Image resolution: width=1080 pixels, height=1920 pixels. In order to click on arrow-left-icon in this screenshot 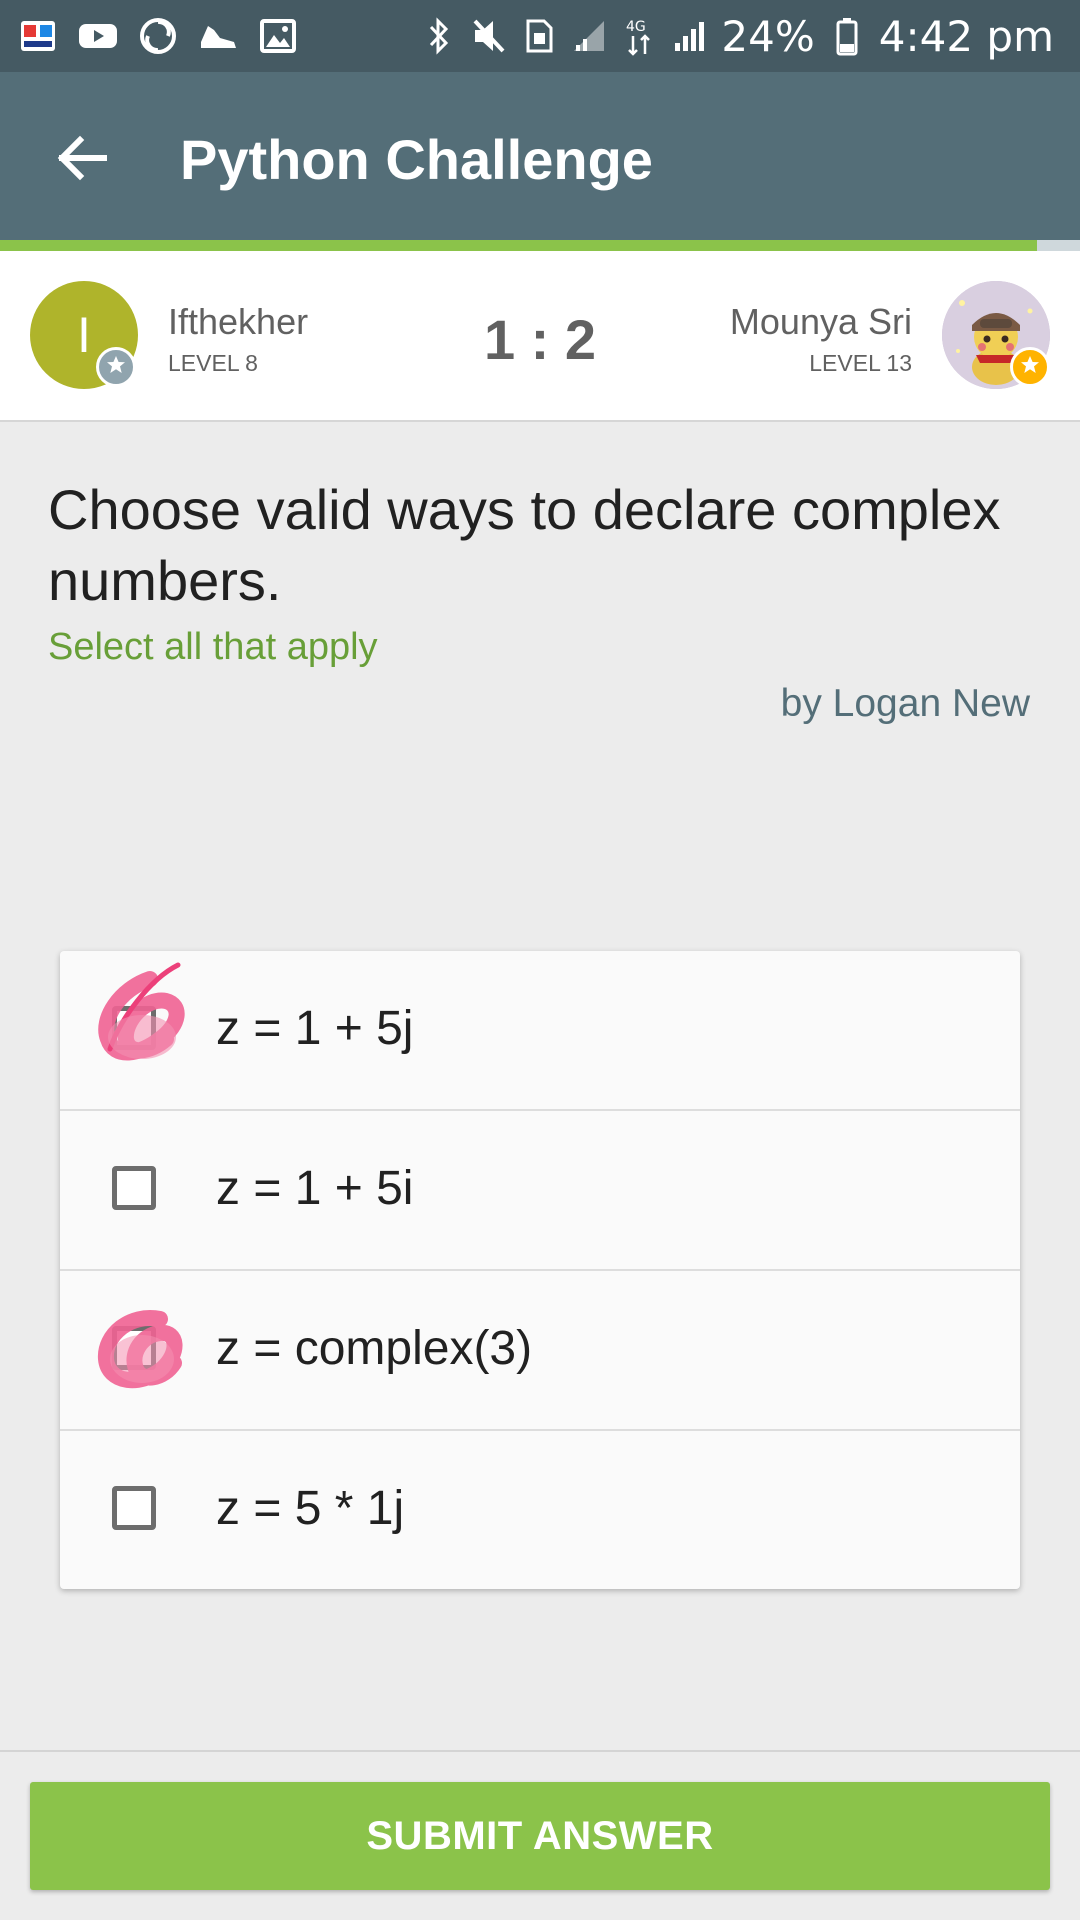, I will do `click(82, 160)`.